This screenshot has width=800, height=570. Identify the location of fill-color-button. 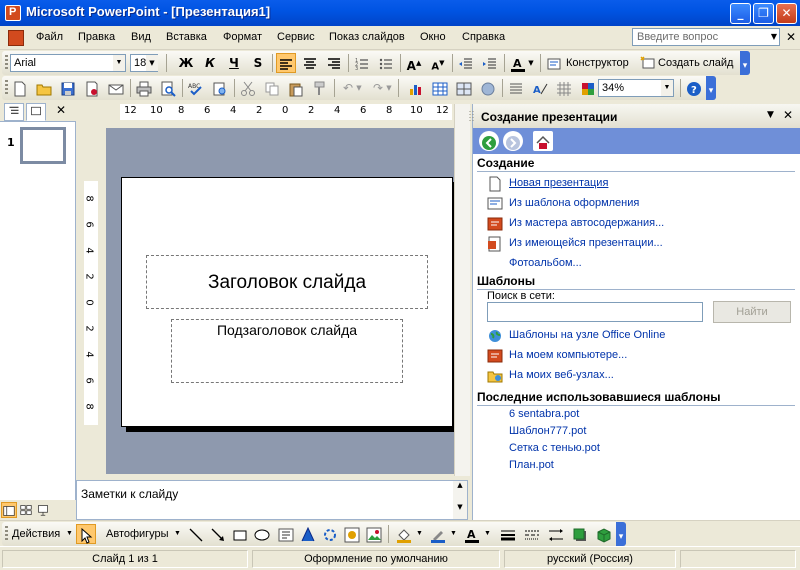
(404, 534).